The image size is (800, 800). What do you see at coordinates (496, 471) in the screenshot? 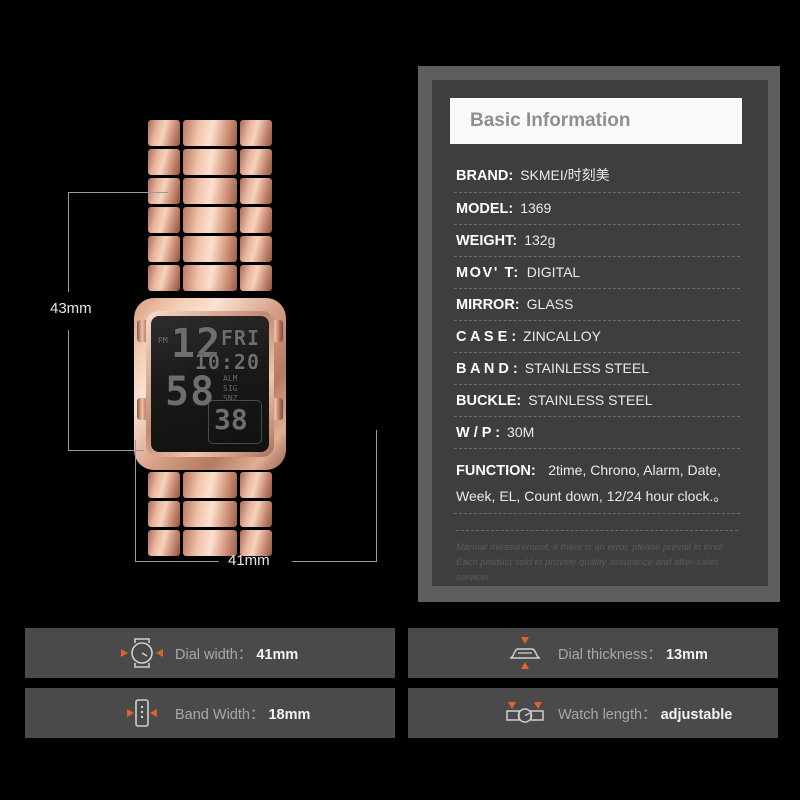
I see `spec-label: FUNCTION:` at bounding box center [496, 471].